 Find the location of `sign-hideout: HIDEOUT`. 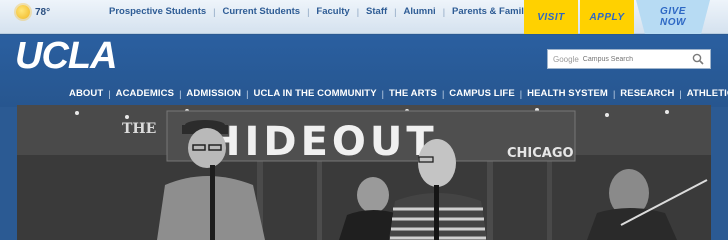

sign-hideout: HIDEOUT is located at coordinates (322, 142).